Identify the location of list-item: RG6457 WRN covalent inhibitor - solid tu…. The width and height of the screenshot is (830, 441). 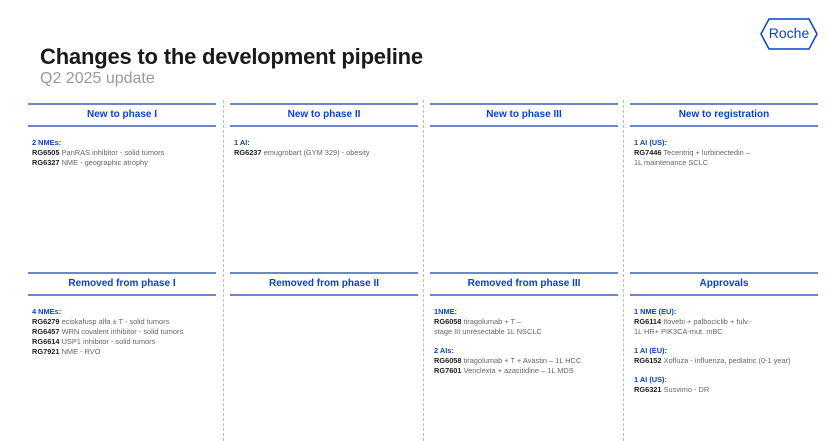
(122, 332).